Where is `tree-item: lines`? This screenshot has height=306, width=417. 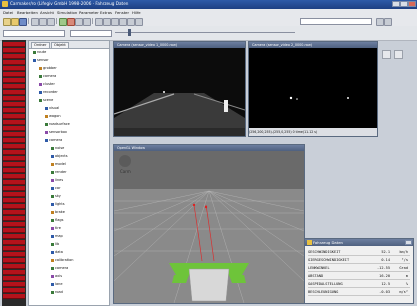 tree-item: lines is located at coordinates (57, 180).